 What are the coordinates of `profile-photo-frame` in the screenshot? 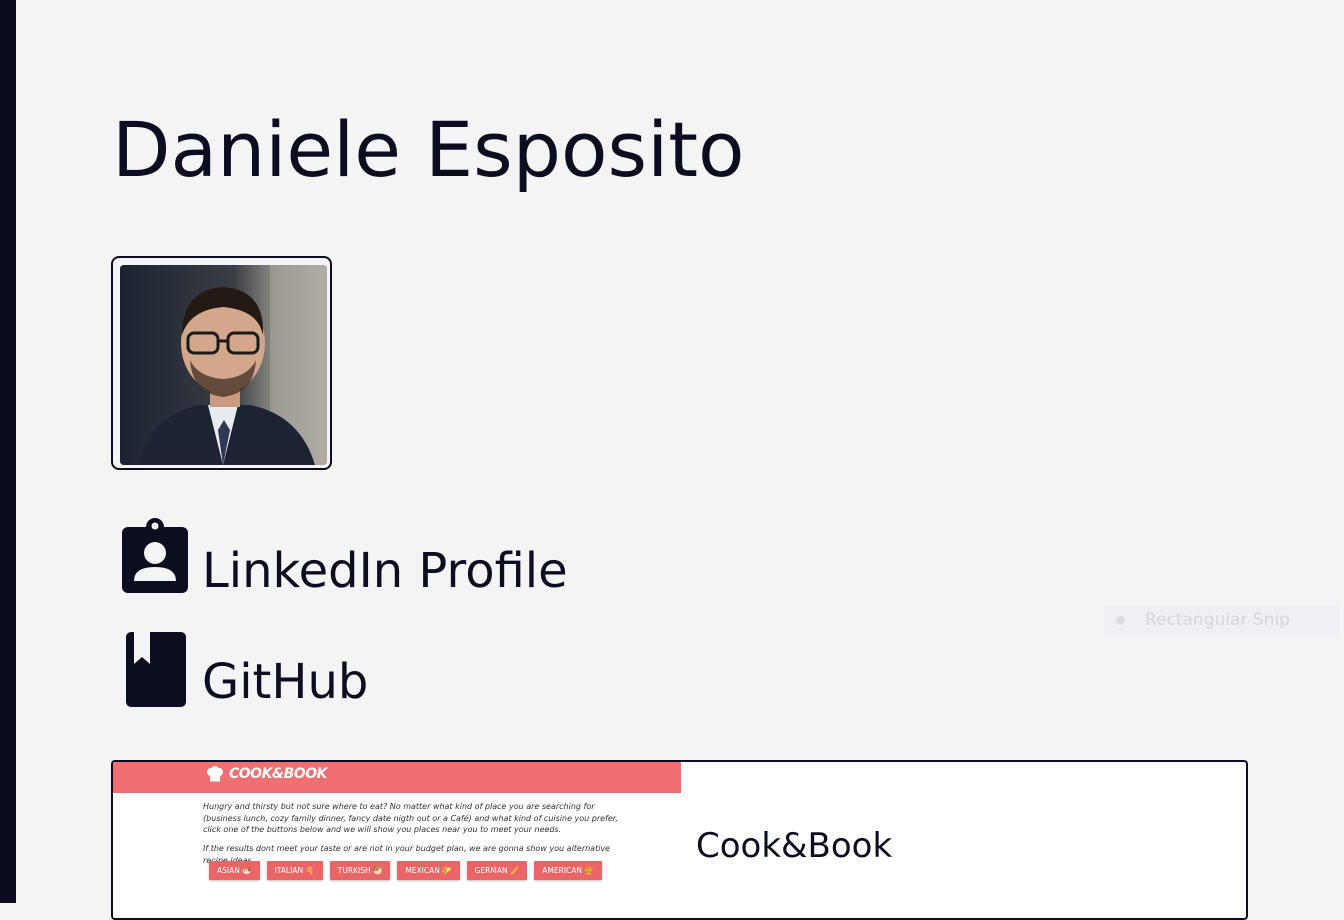 It's located at (221, 363).